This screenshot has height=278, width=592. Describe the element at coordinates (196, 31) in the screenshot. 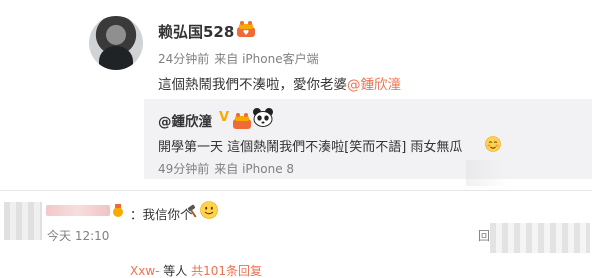

I see `post-username: 赖弘国528` at that location.